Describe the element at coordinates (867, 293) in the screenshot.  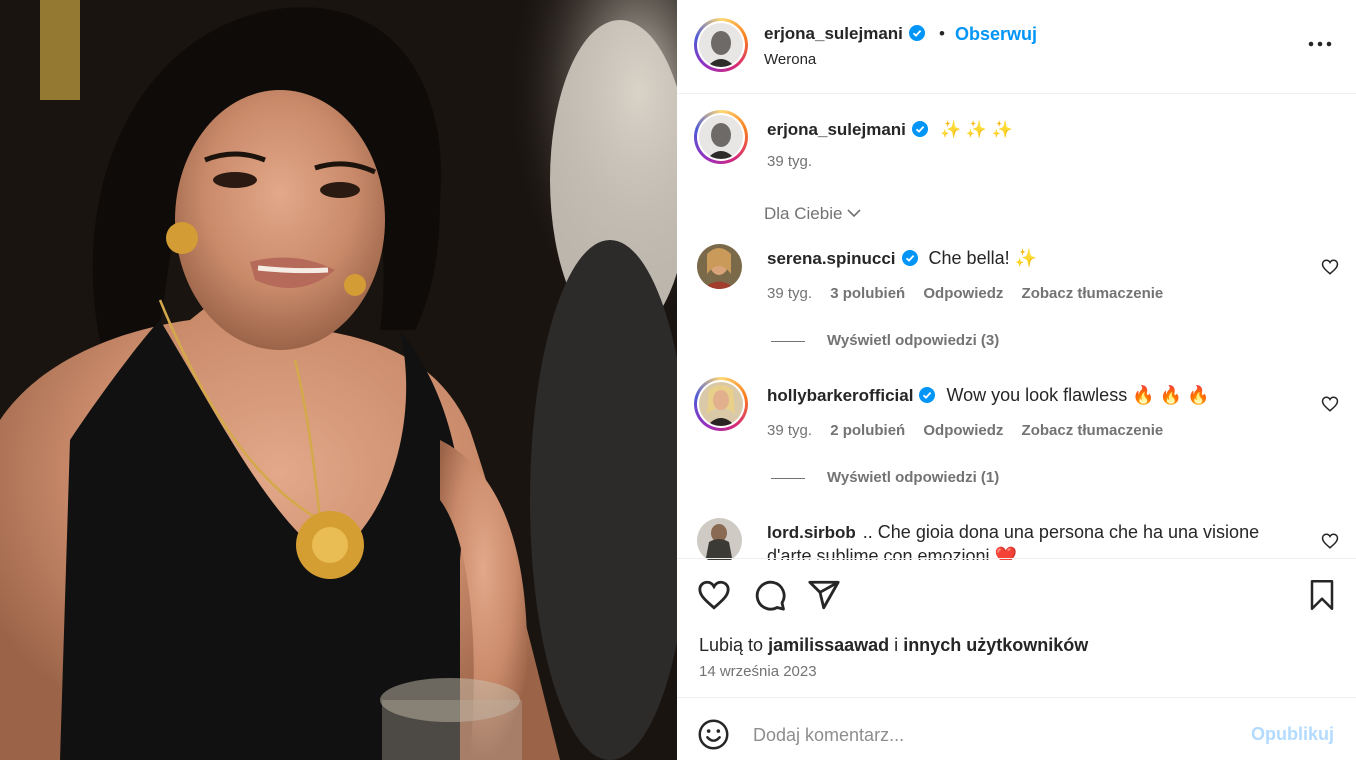
I see `comment-likes: 3 polubień` at that location.